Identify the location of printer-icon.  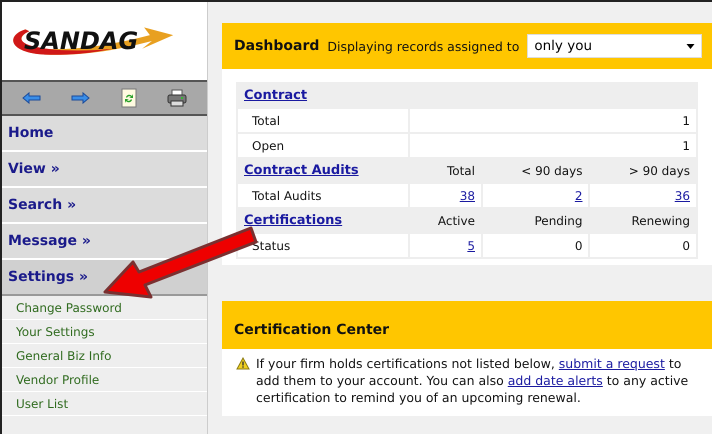
(176, 98).